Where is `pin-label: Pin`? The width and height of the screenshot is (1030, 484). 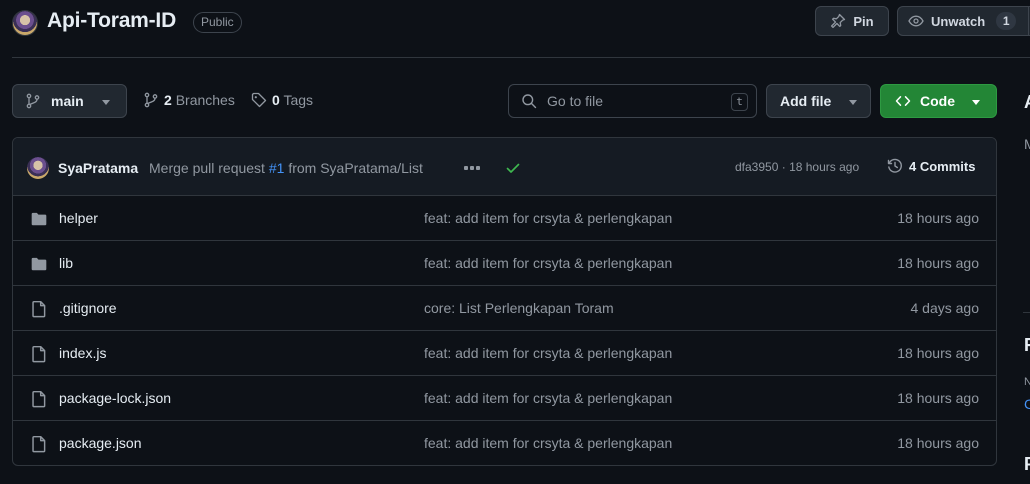 pin-label: Pin is located at coordinates (863, 21).